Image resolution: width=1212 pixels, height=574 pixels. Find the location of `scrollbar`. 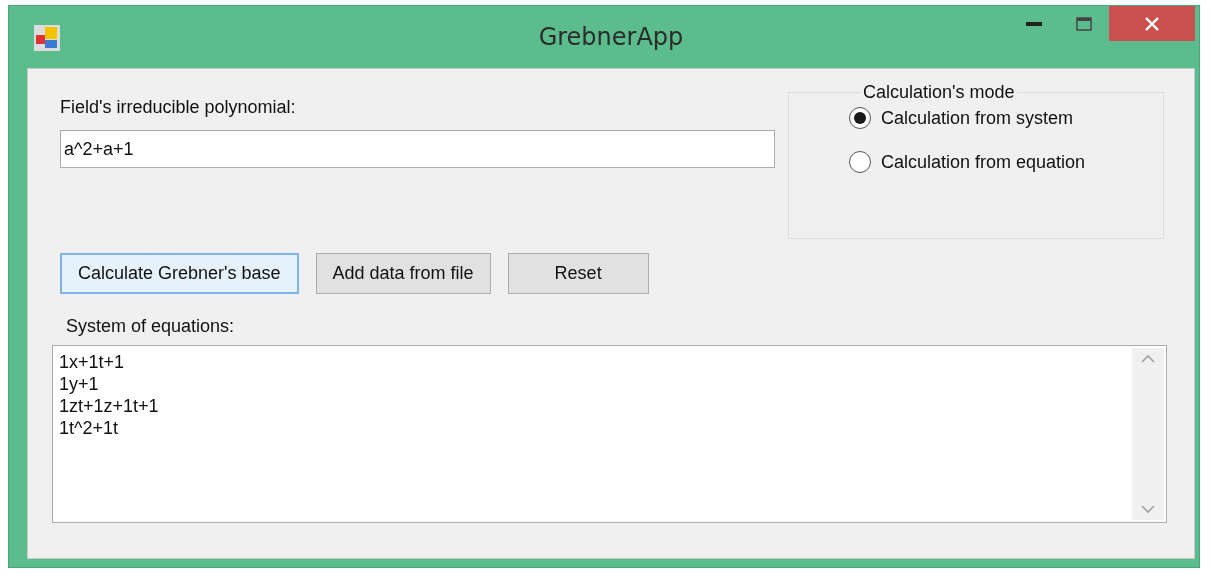

scrollbar is located at coordinates (1148, 434).